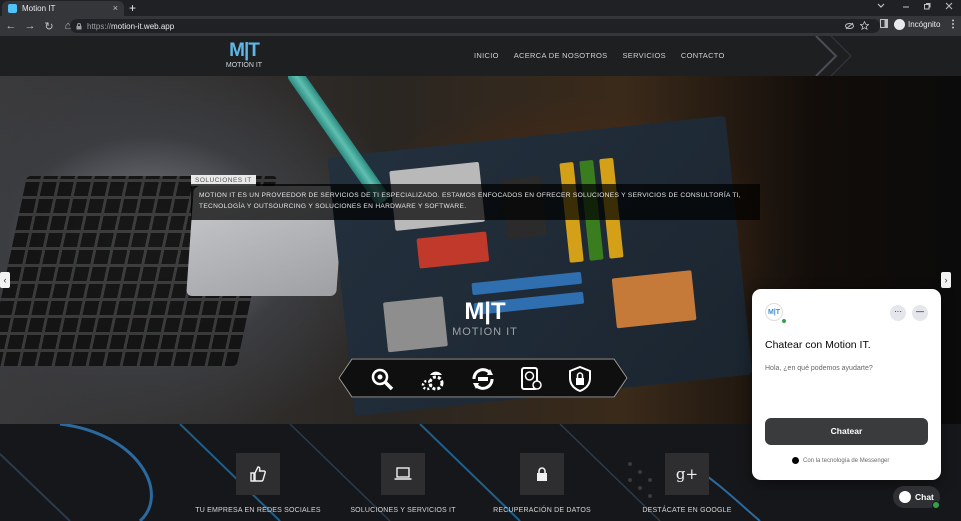  I want to click on new-tab-button: +, so click(132, 8).